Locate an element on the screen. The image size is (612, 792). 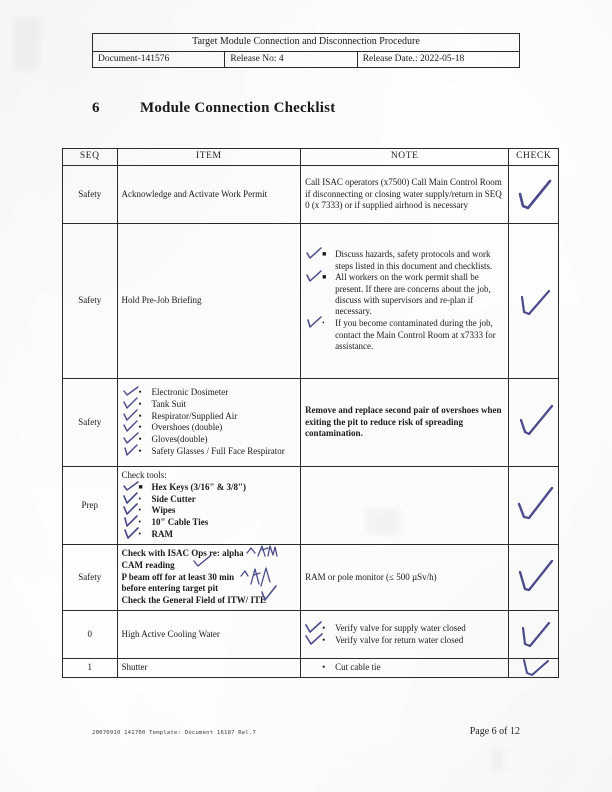
list-item: • Cut cable tie is located at coordinates (404, 667).